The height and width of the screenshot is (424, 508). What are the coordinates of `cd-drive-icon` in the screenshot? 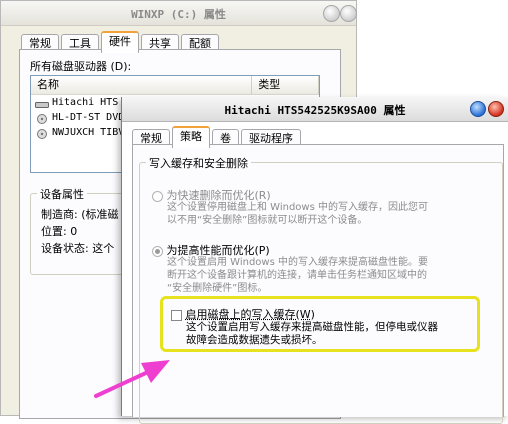 It's located at (42, 133).